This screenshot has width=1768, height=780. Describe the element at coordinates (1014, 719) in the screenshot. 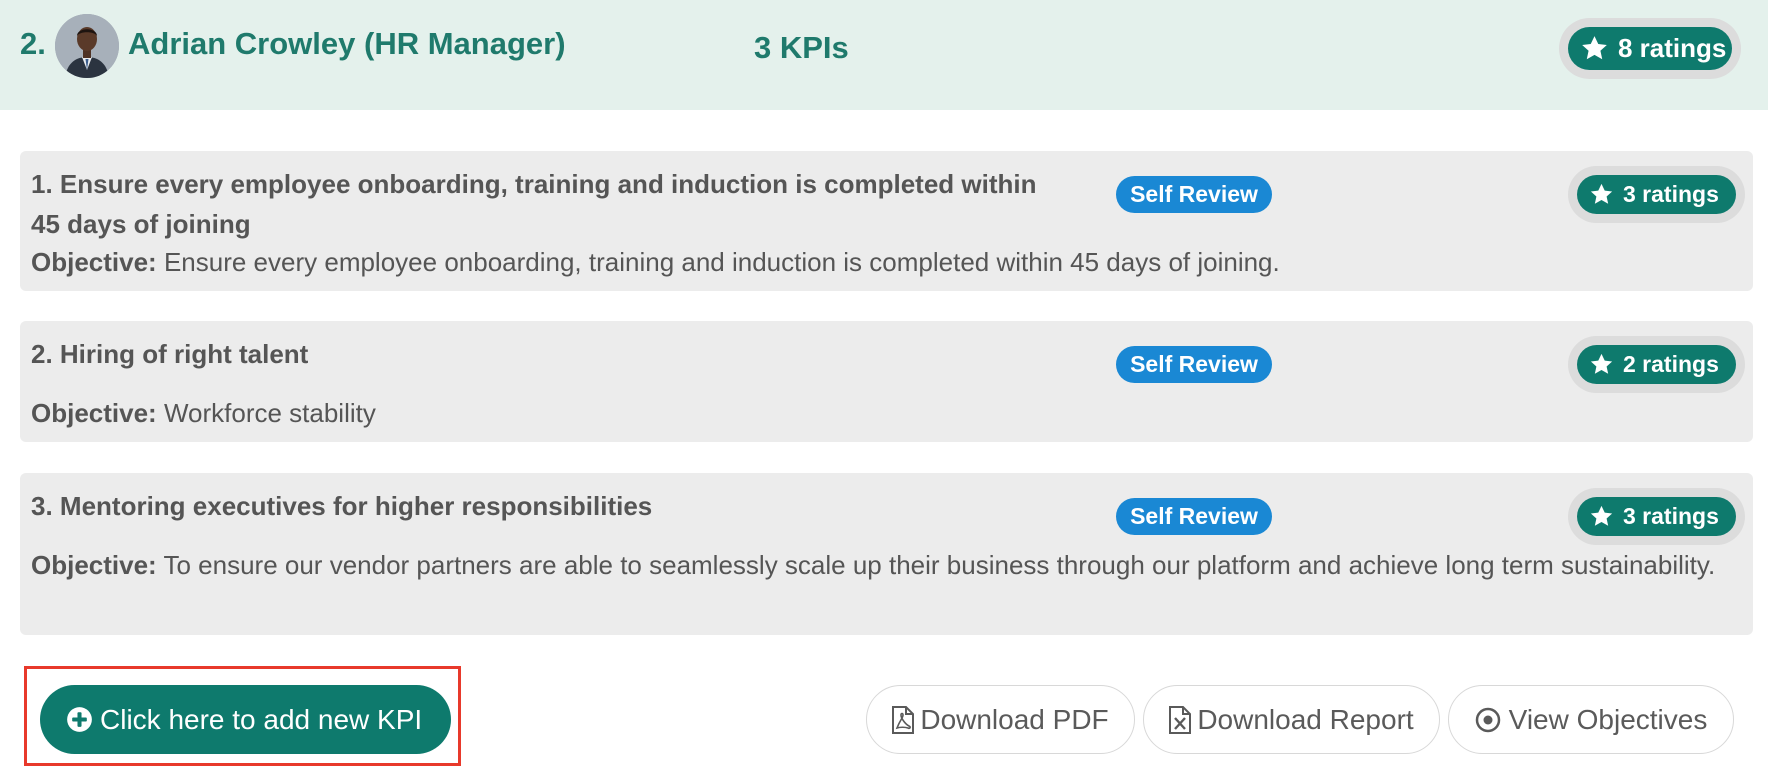

I see `download-pdf-label: Download PDF` at that location.